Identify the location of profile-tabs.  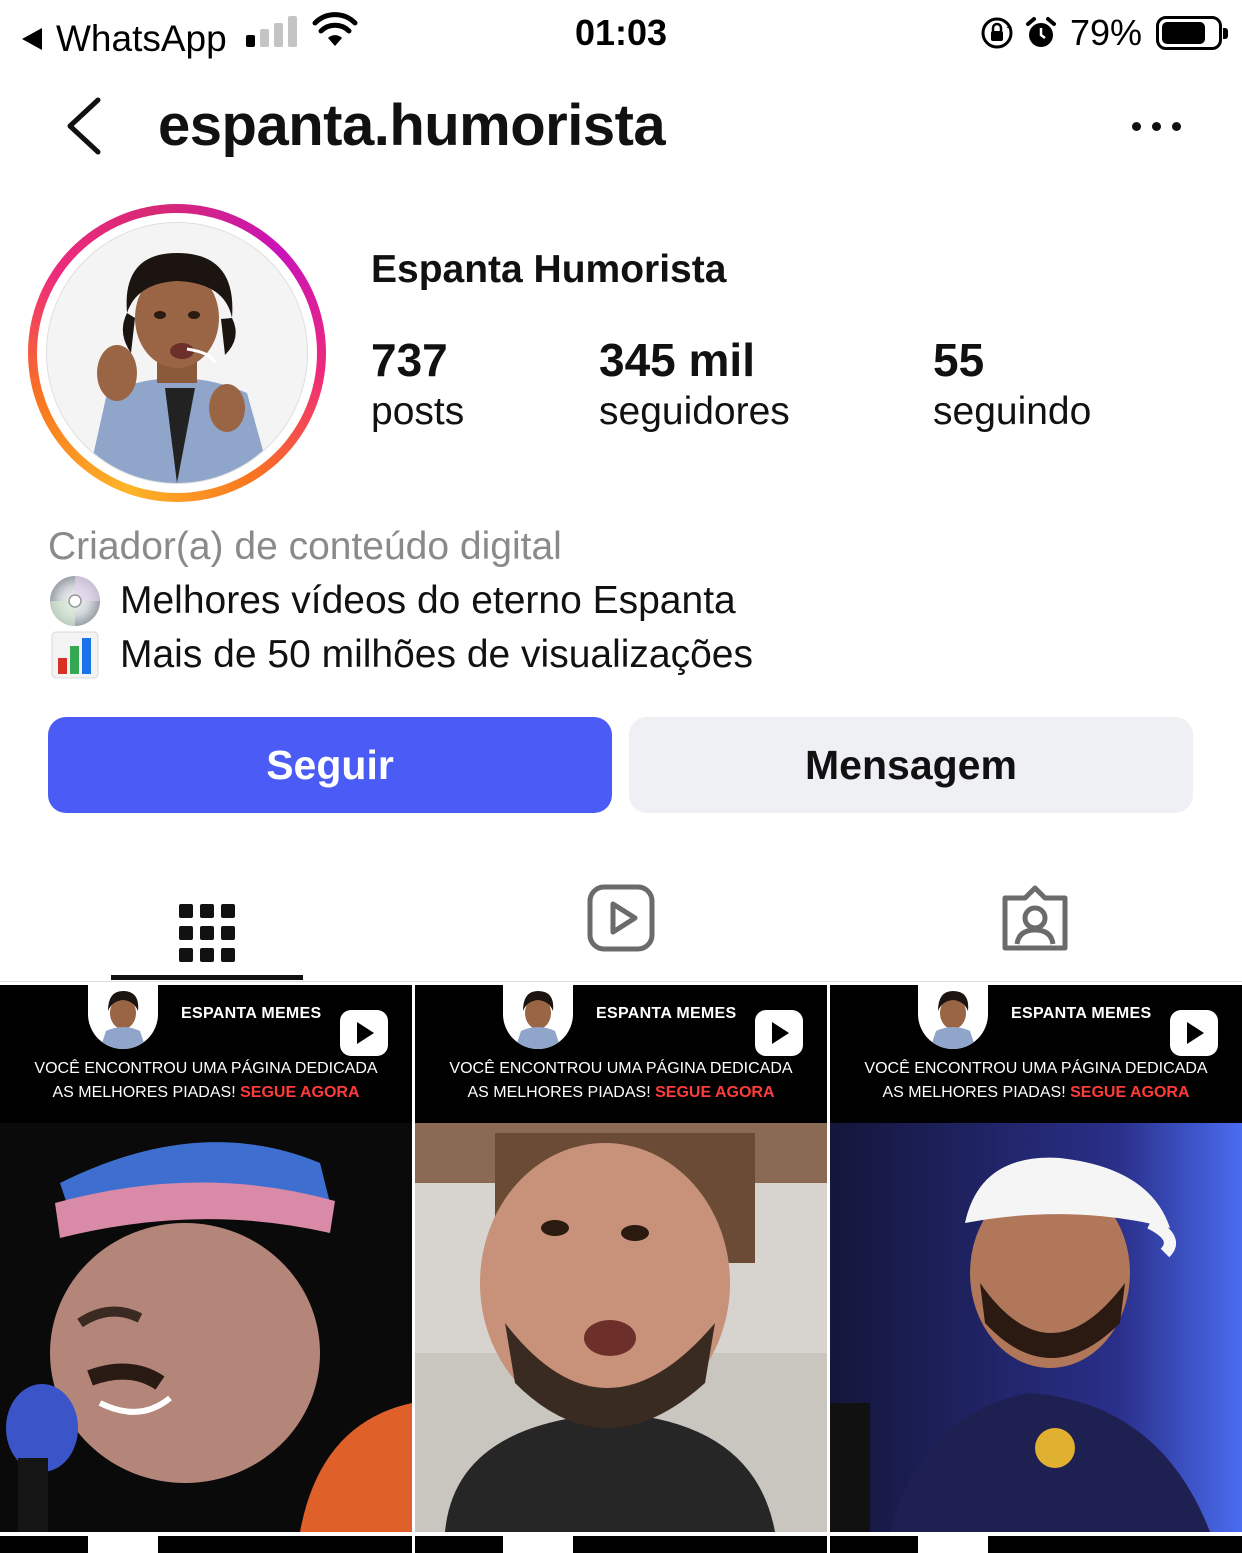
(621, 921).